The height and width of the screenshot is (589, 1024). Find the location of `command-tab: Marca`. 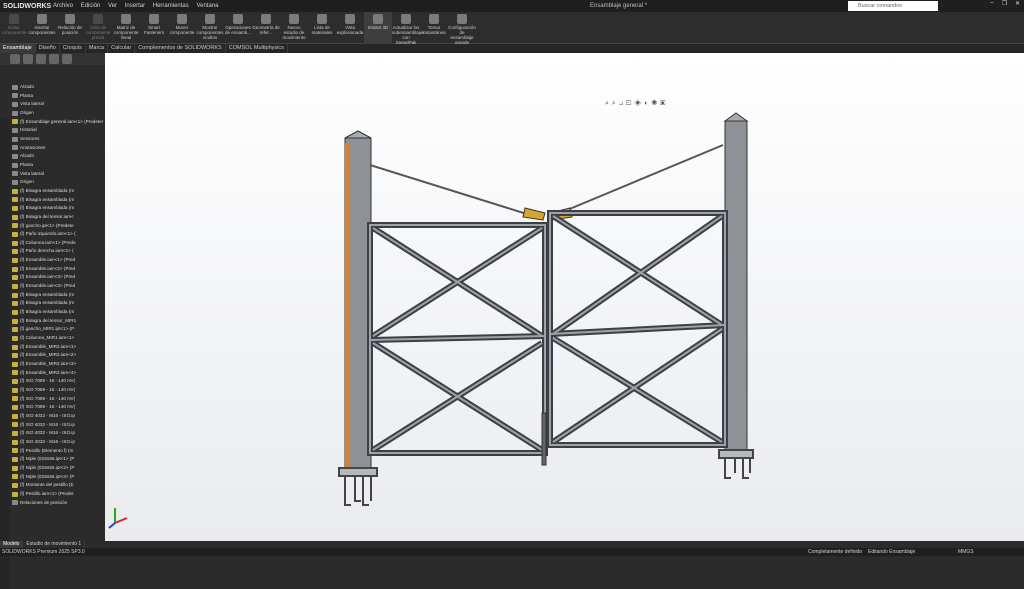

command-tab: Marca is located at coordinates (97, 48).